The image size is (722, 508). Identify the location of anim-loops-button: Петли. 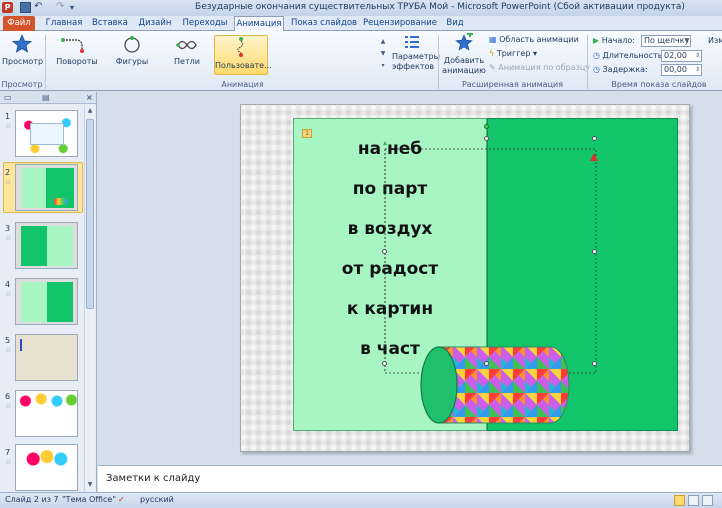
(187, 55).